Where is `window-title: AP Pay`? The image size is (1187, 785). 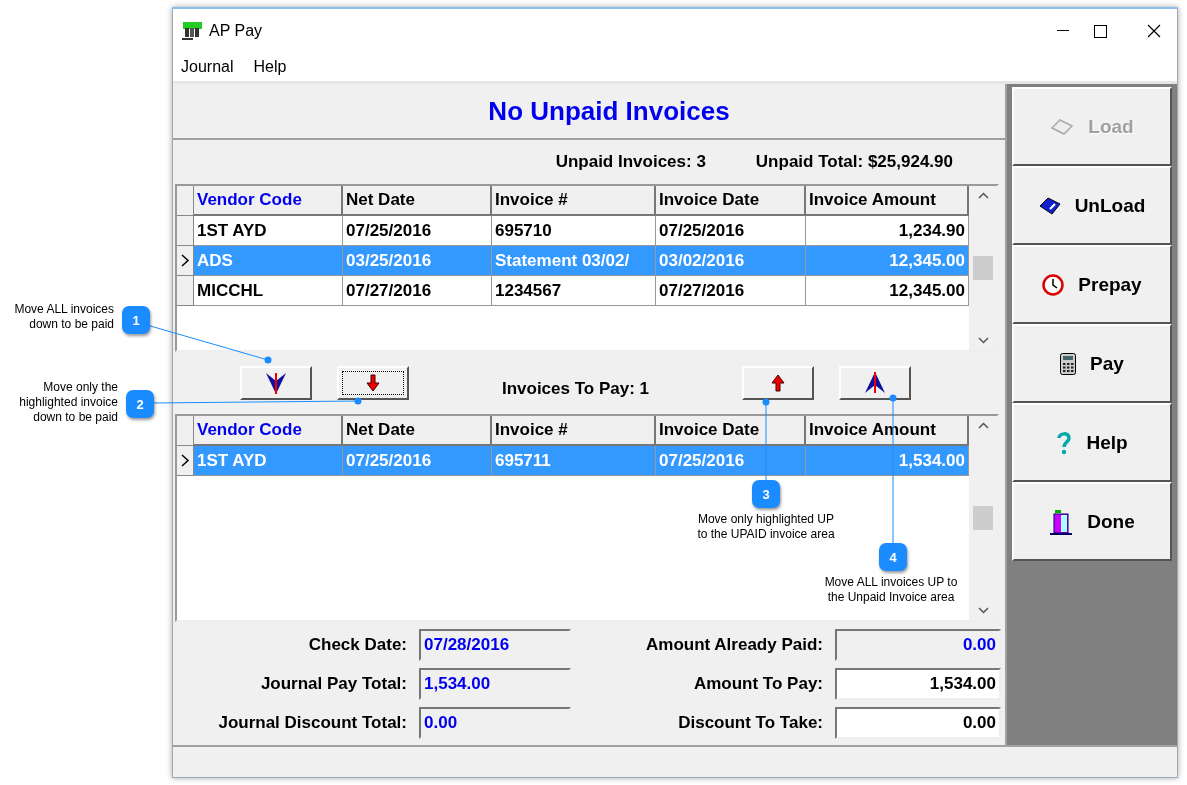 window-title: AP Pay is located at coordinates (236, 31).